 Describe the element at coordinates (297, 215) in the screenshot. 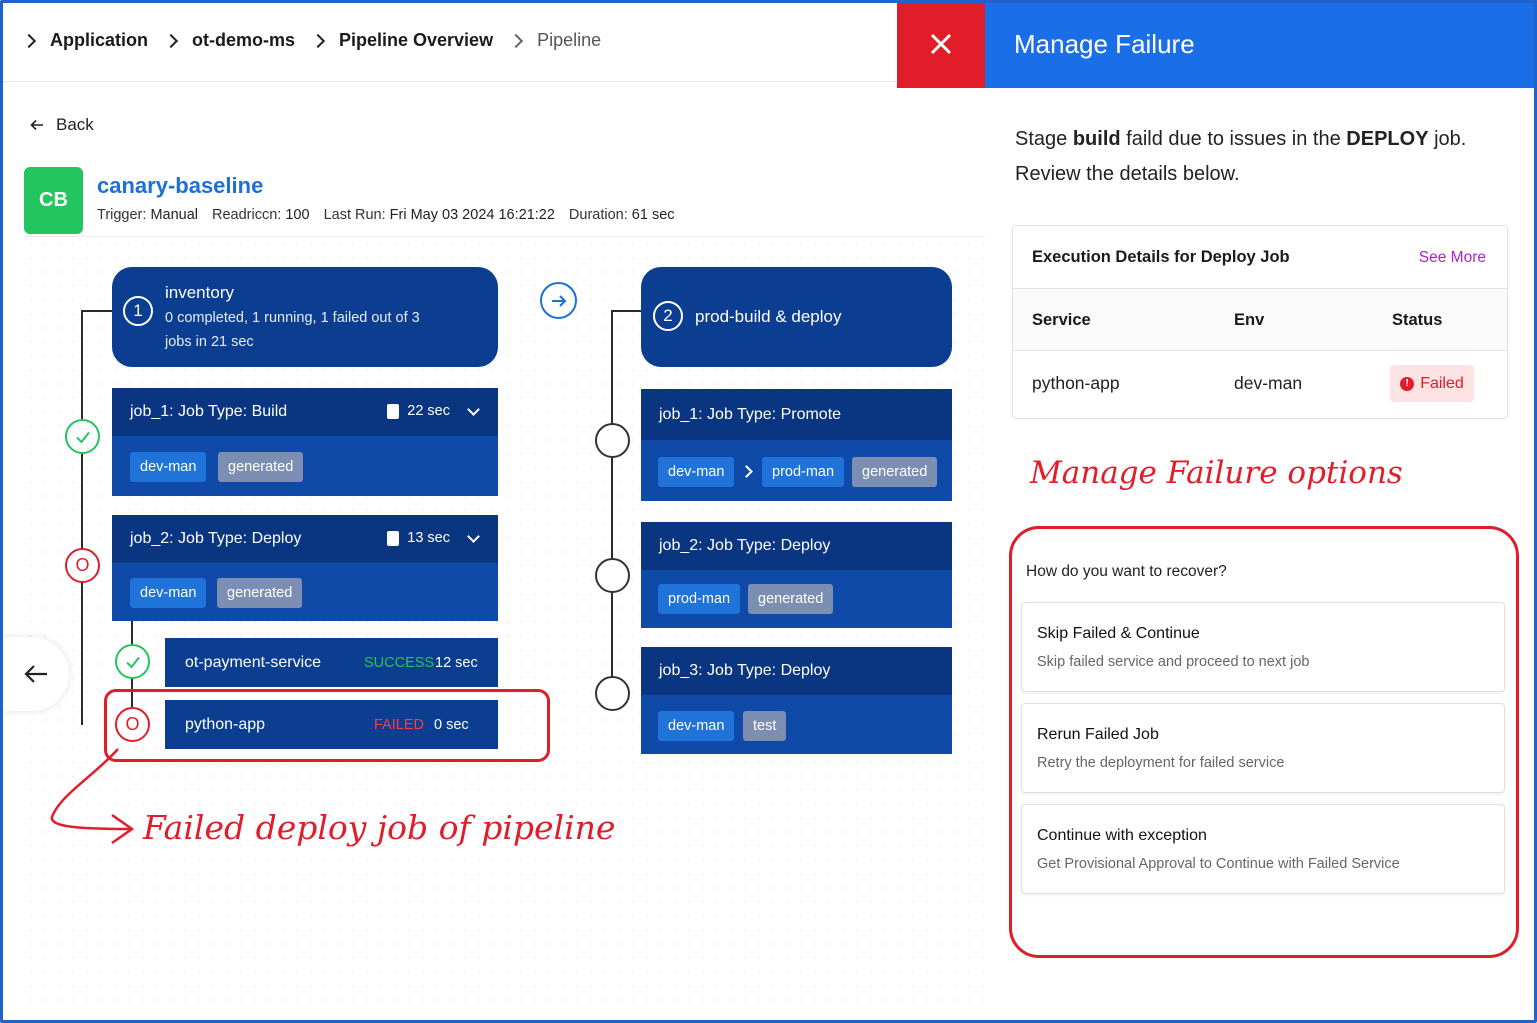

I see `readriccn-value: 100` at that location.